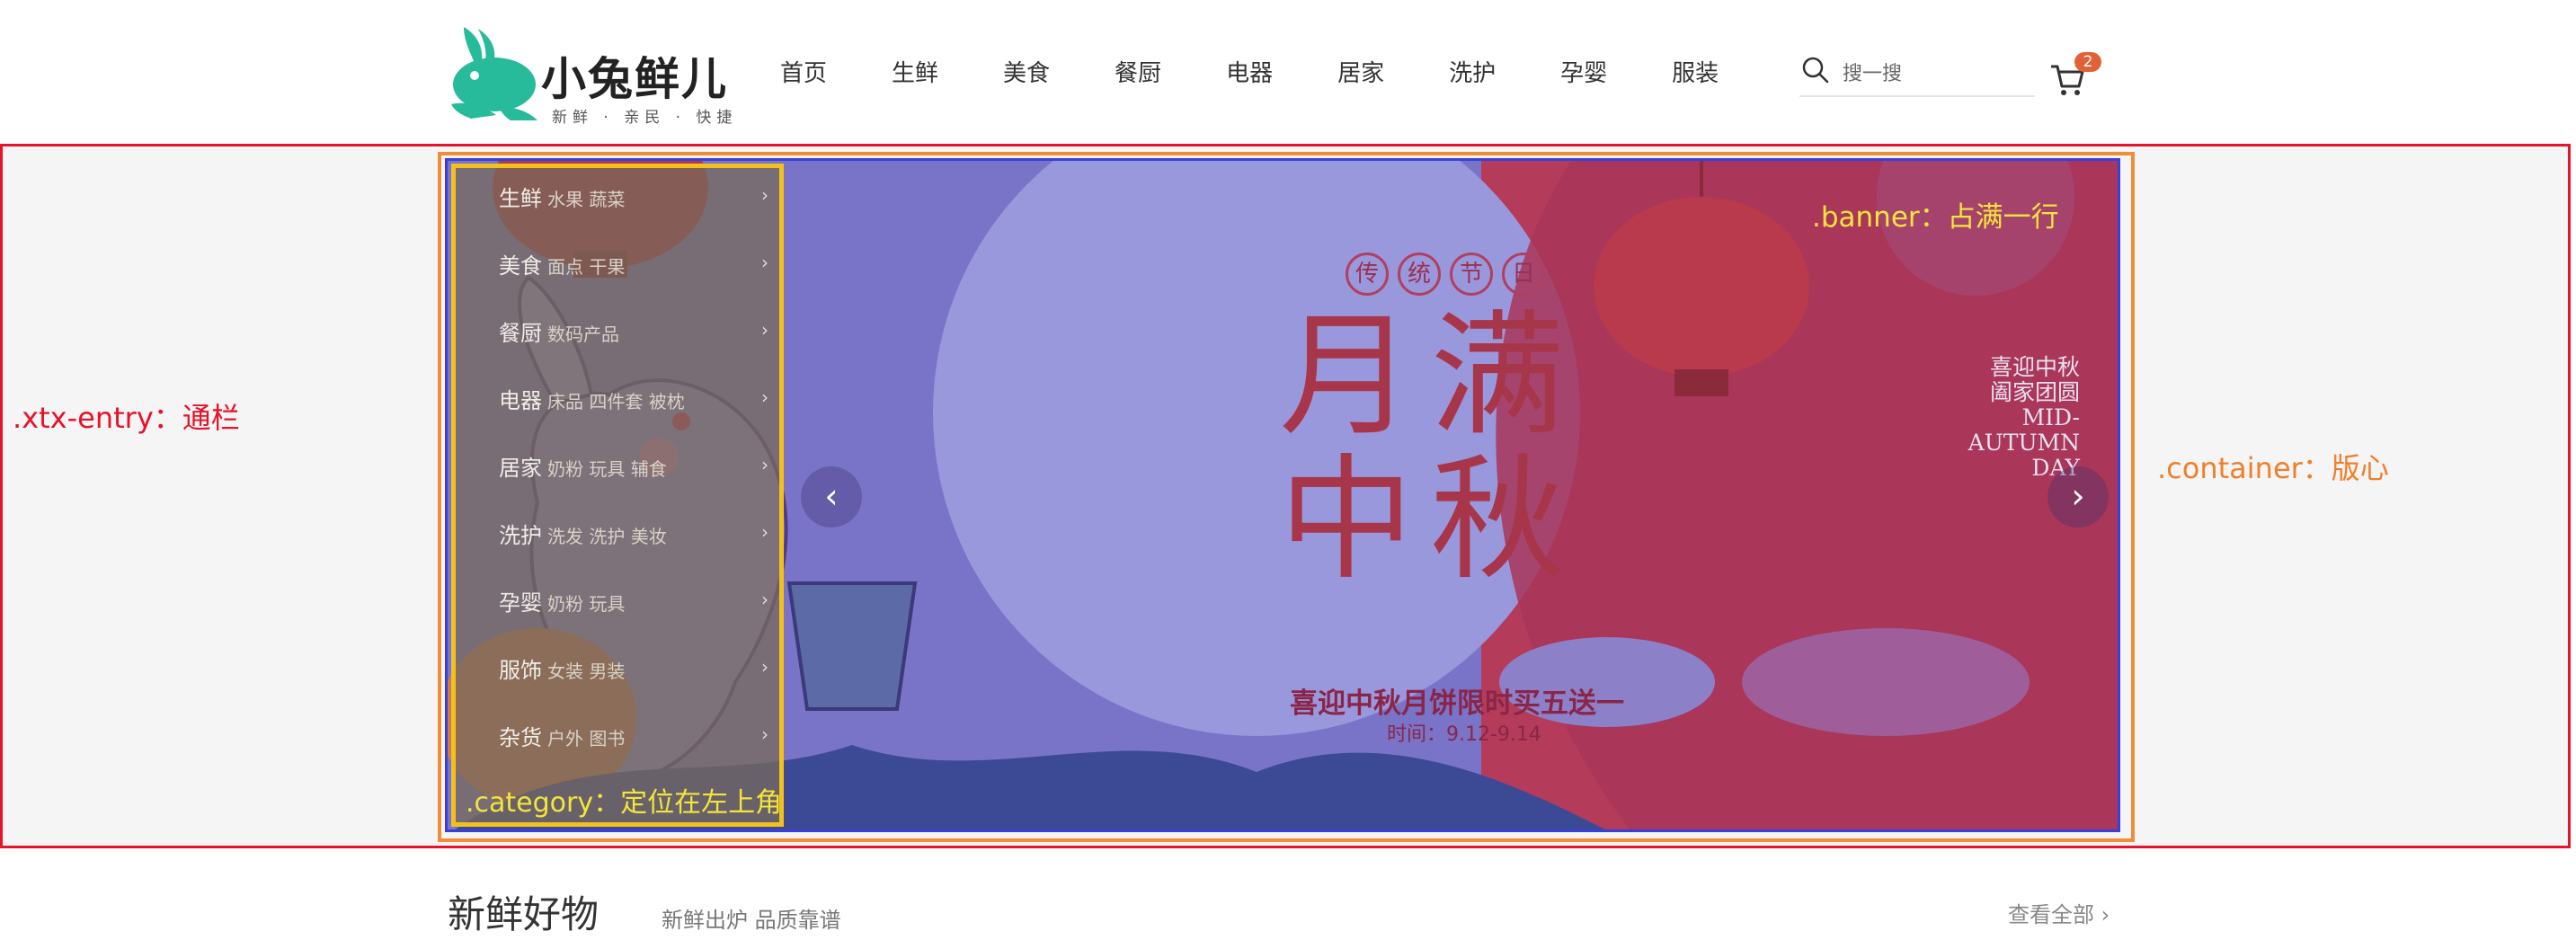 Image resolution: width=2576 pixels, height=940 pixels. I want to click on category-item: 服饰 女装 男装 ›, so click(633, 670).